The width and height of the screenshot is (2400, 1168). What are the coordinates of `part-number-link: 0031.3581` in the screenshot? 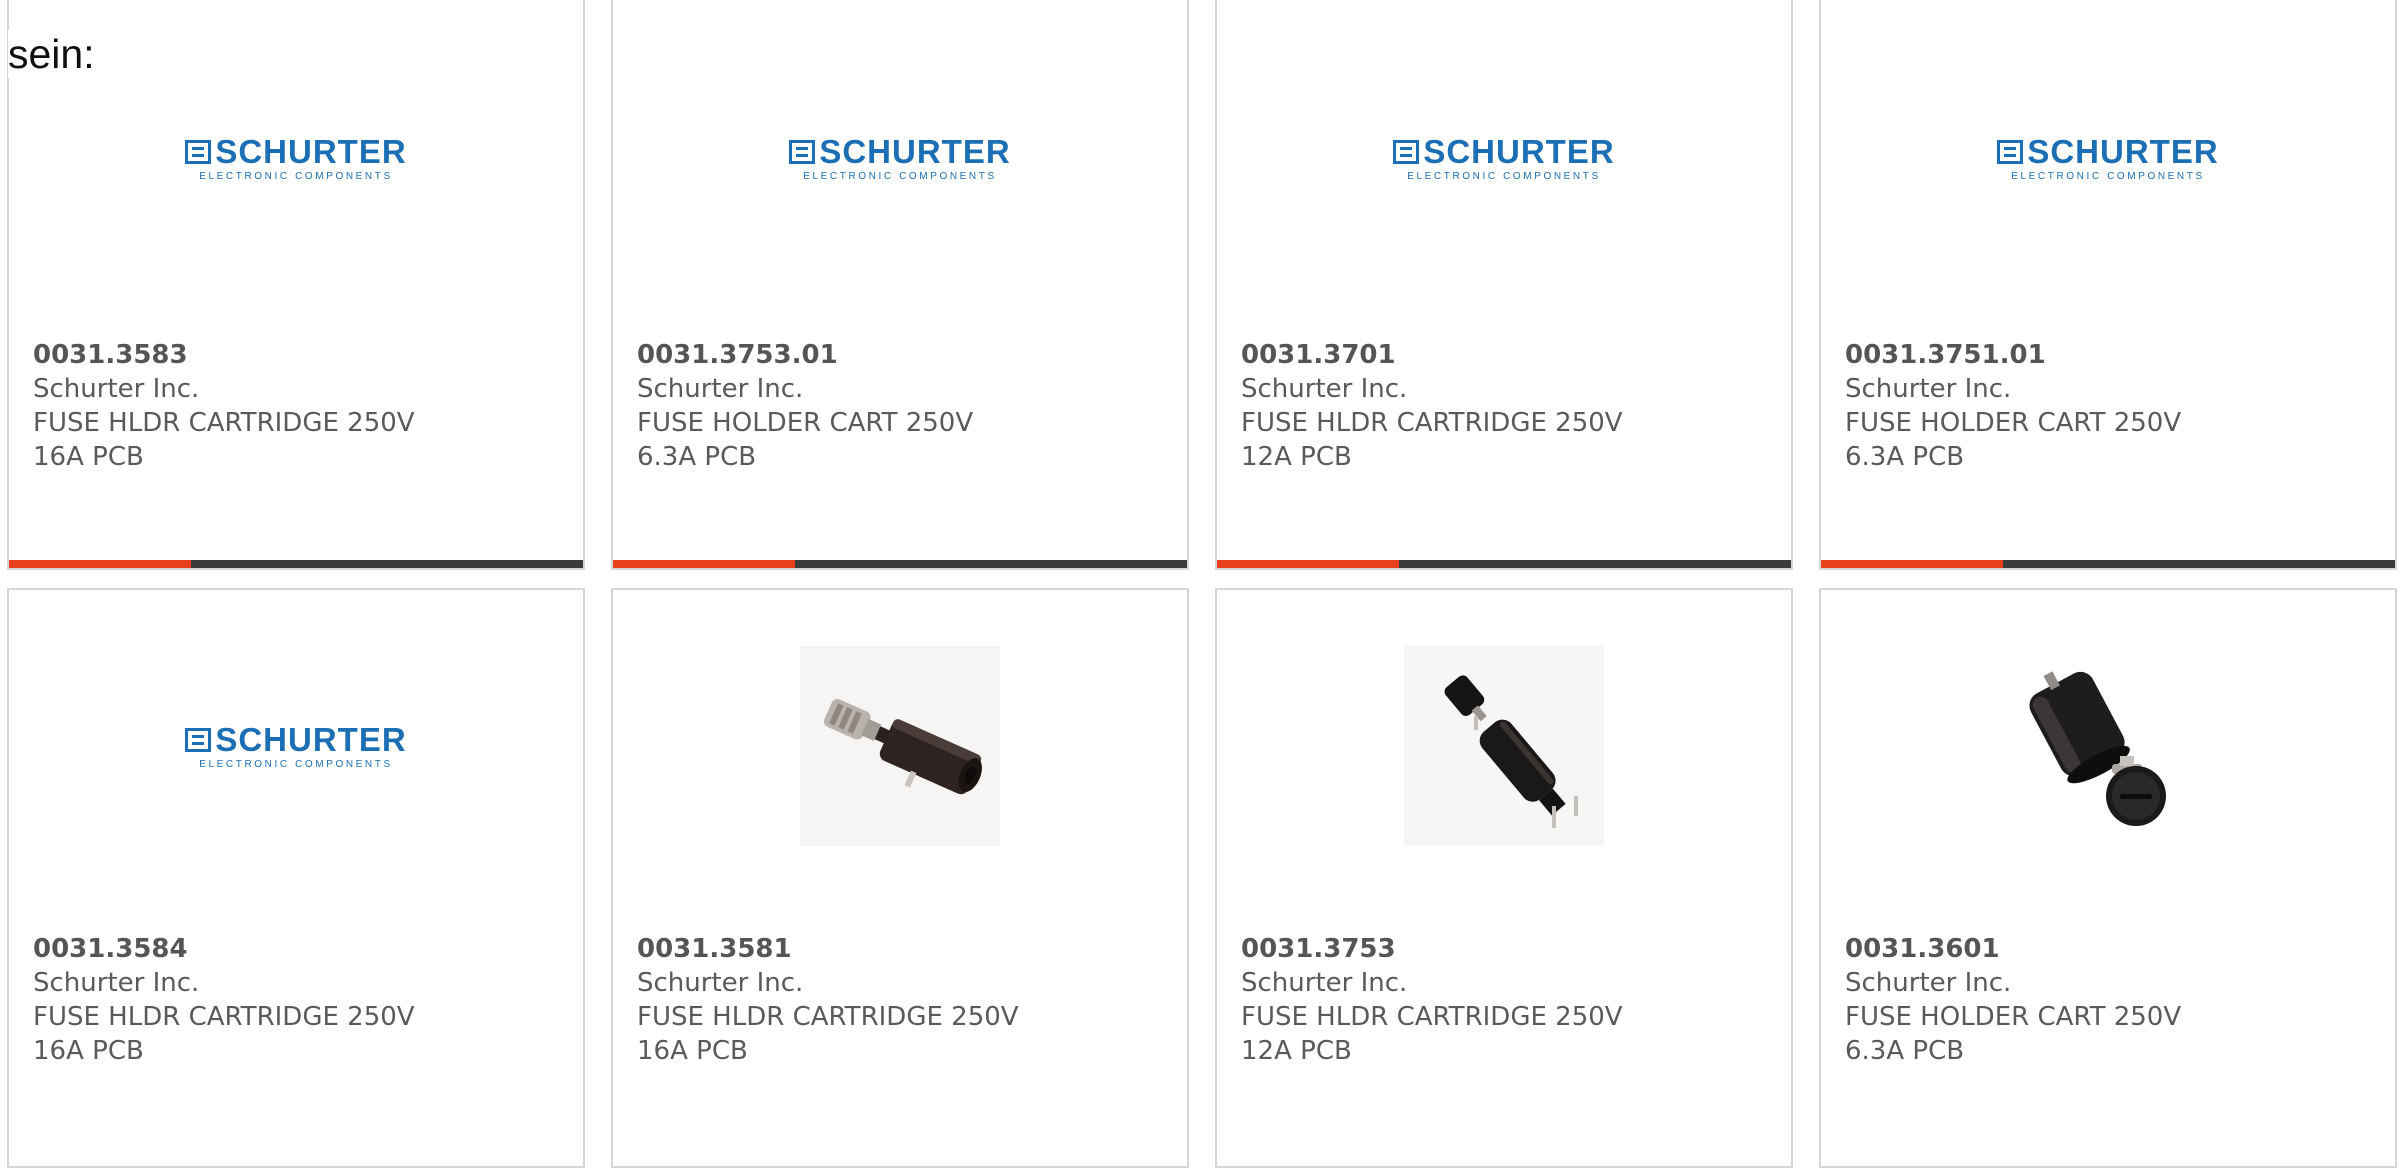 It's located at (900, 949).